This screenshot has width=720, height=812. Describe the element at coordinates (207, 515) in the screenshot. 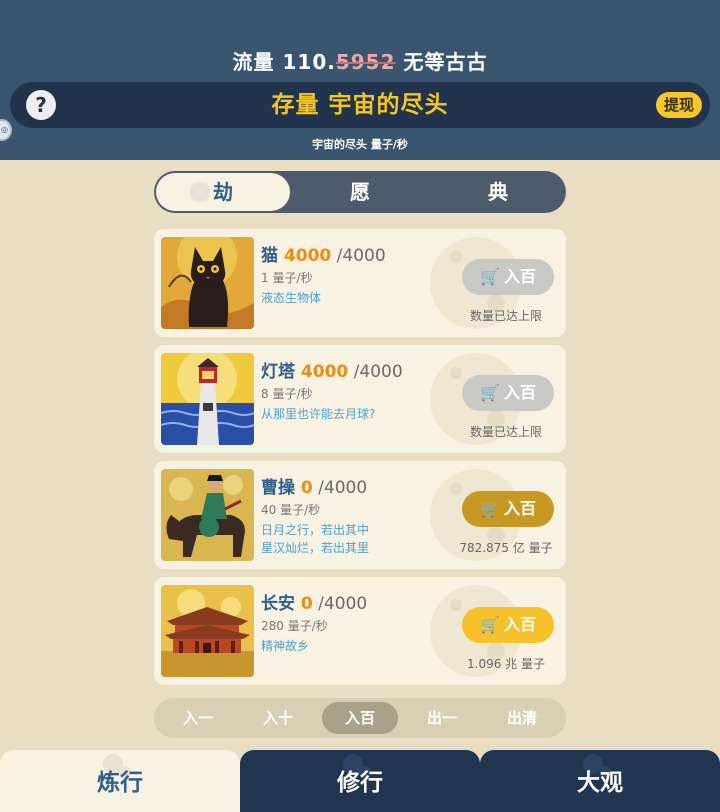

I see `warlord-on-horse-image` at that location.